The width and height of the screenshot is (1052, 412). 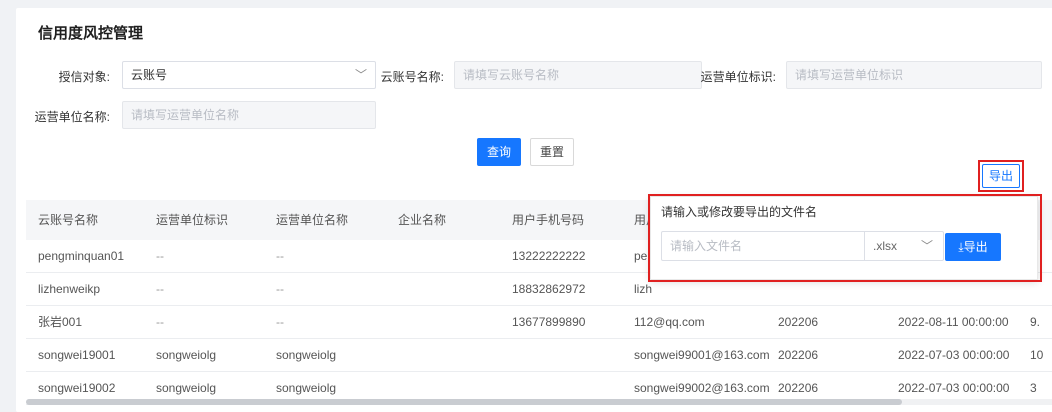 What do you see at coordinates (953, 322) in the screenshot?
I see `cell-date: 2022-08-11 00:00:00` at bounding box center [953, 322].